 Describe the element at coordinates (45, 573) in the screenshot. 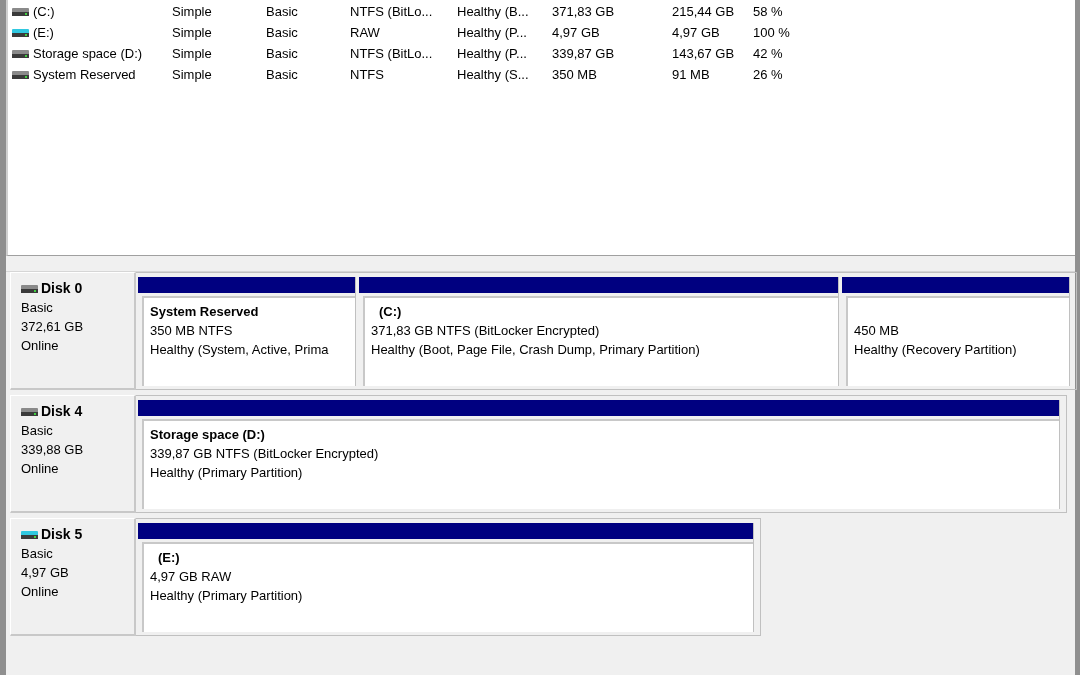

I see `disk-size: 4,97 GB` at that location.